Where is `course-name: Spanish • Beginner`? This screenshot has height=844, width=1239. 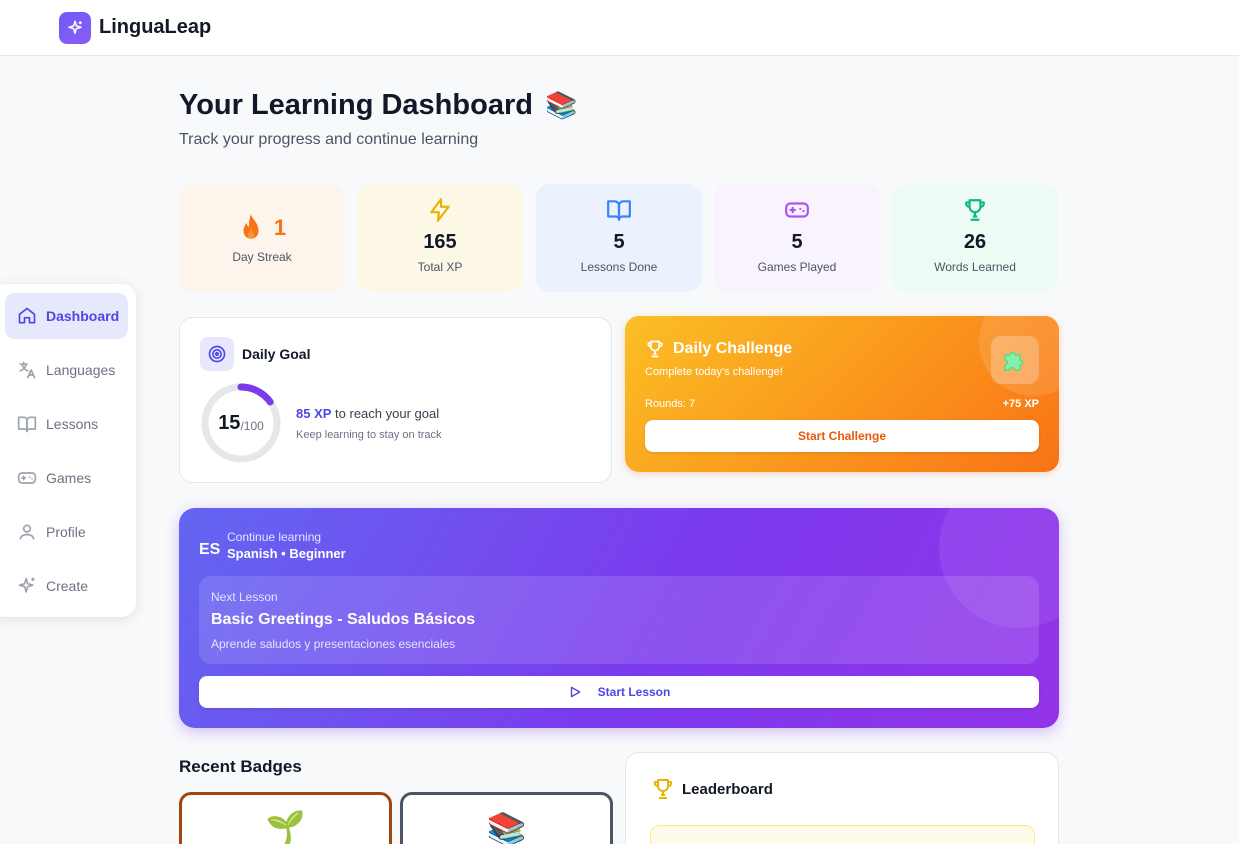
course-name: Spanish • Beginner is located at coordinates (286, 553).